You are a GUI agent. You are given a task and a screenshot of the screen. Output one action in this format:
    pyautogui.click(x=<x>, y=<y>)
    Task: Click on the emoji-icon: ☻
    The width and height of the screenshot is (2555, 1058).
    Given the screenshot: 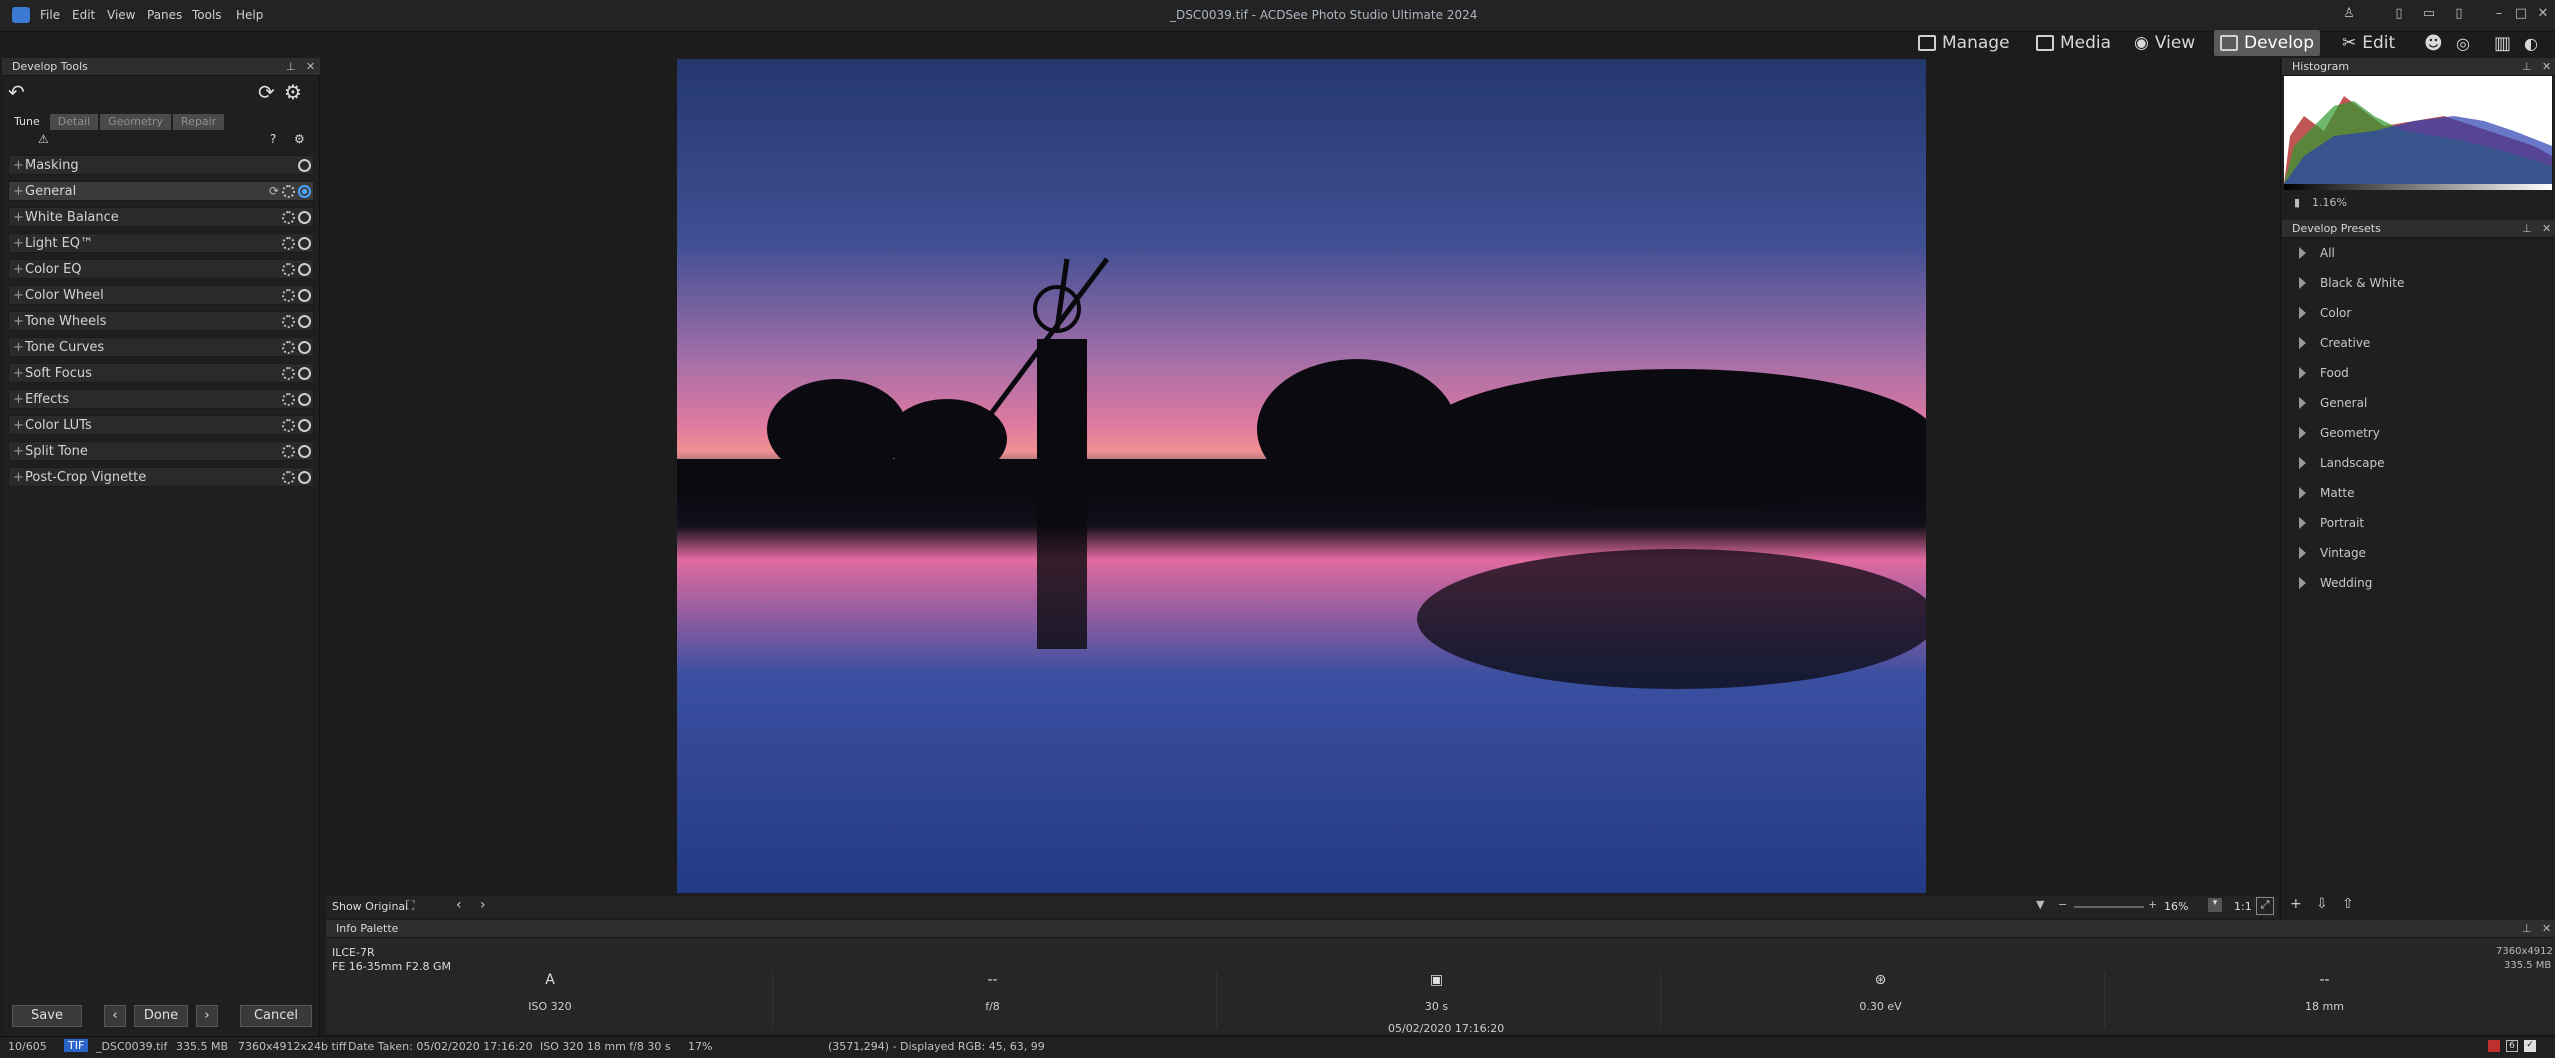 What is the action you would take?
    pyautogui.click(x=2433, y=43)
    